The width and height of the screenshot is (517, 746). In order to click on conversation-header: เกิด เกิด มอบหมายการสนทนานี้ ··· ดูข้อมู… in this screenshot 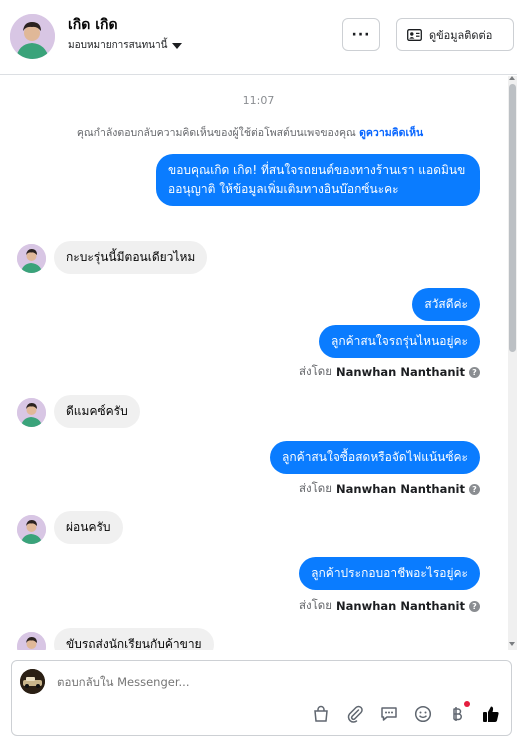, I will do `click(258, 37)`.